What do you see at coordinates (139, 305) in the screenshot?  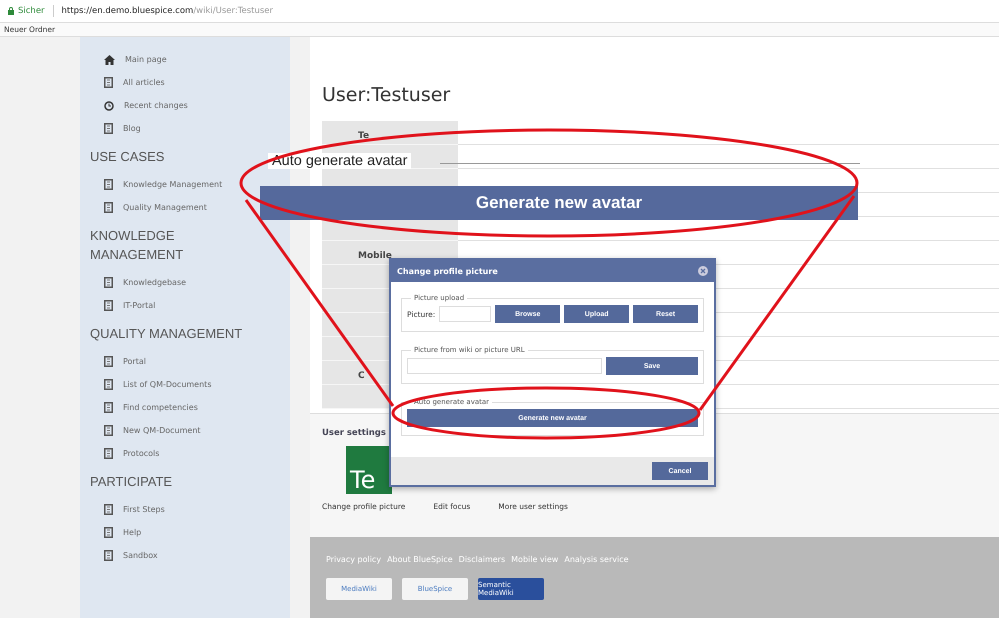 I see `sidebar-link: IT-Portal` at bounding box center [139, 305].